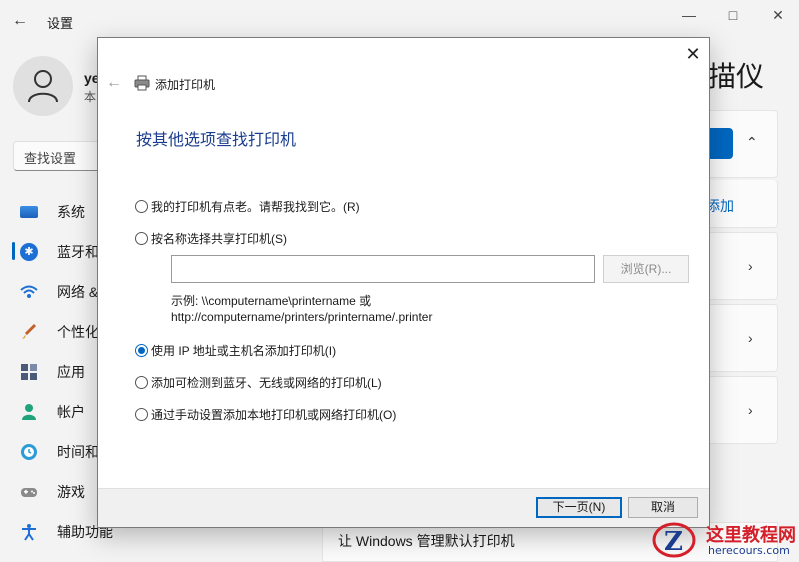  I want to click on avatar, so click(43, 86).